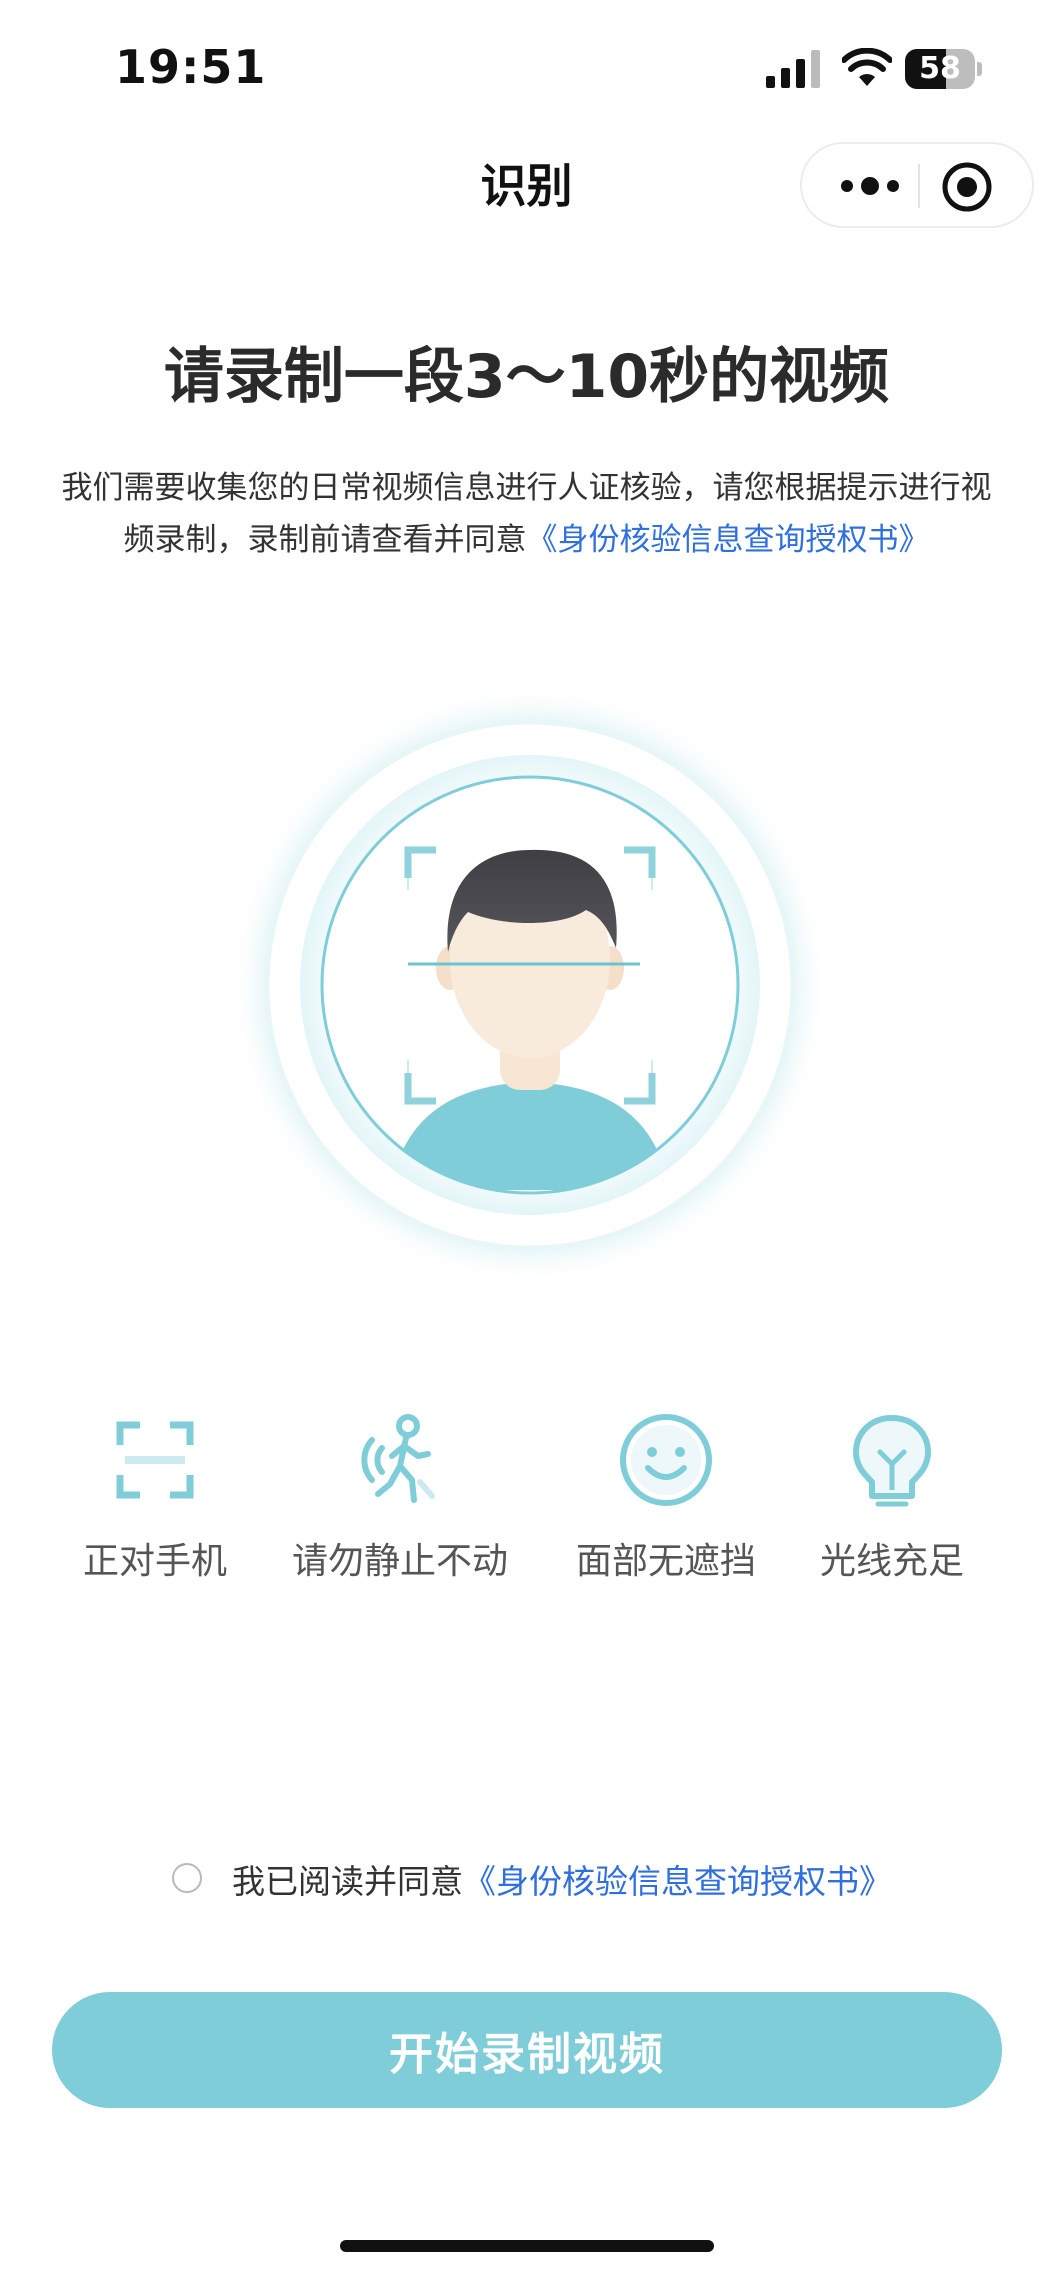 Image resolution: width=1053 pixels, height=2278 pixels. I want to click on capsule-divider, so click(919, 186).